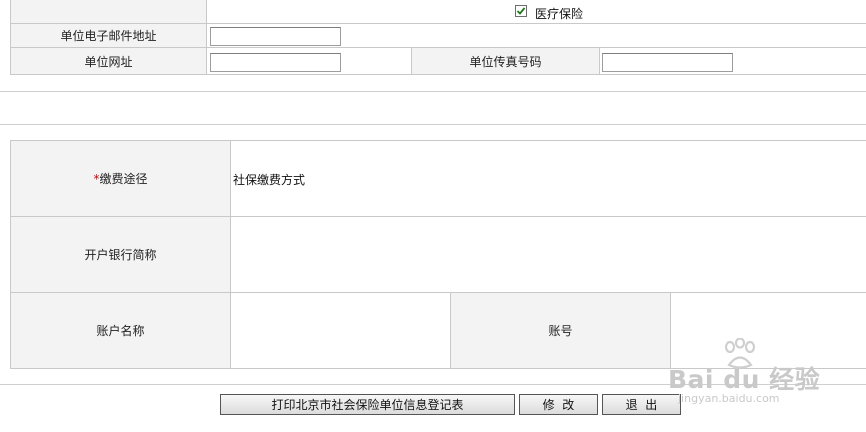 The image size is (866, 432). Describe the element at coordinates (729, 398) in the screenshot. I see `watermark-url: jingyan.baidu.com` at that location.